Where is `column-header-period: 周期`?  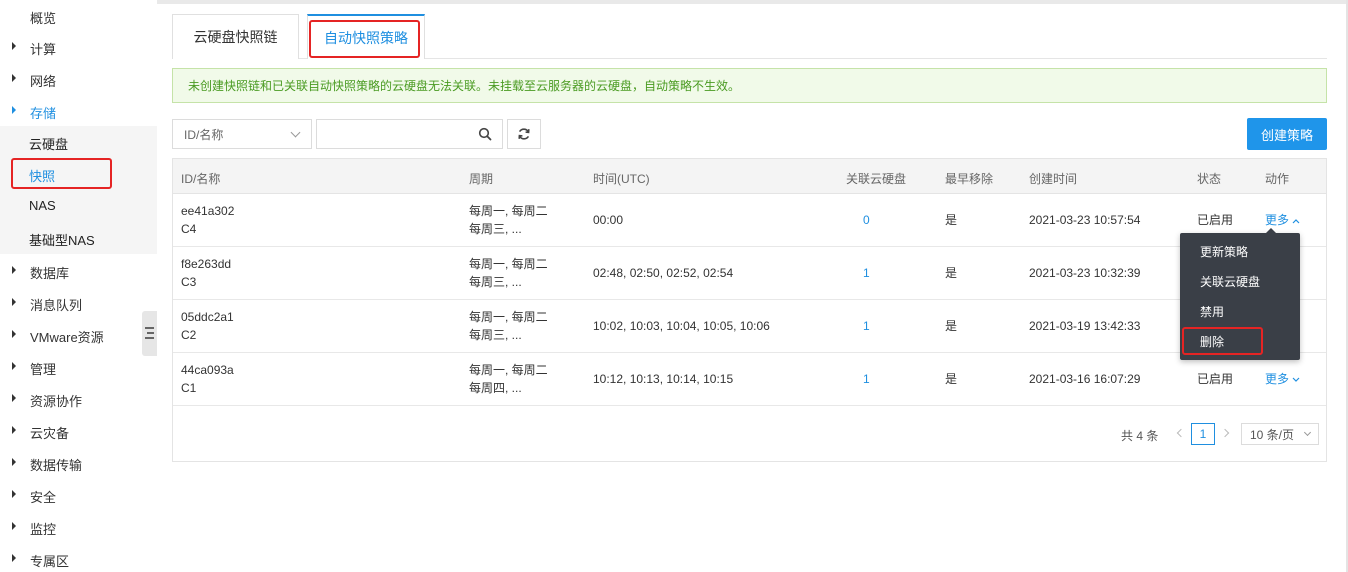 column-header-period: 周期 is located at coordinates (481, 179).